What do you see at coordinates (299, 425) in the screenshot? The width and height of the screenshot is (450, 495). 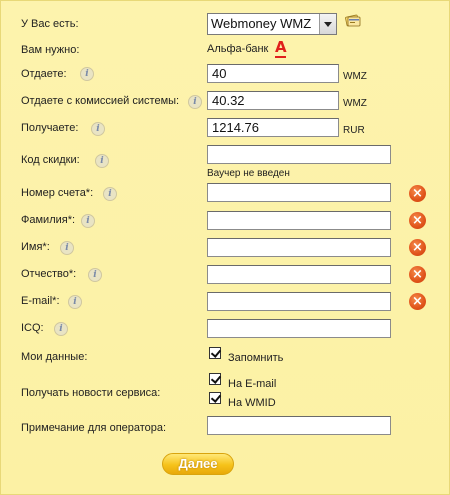 I see `note-input` at bounding box center [299, 425].